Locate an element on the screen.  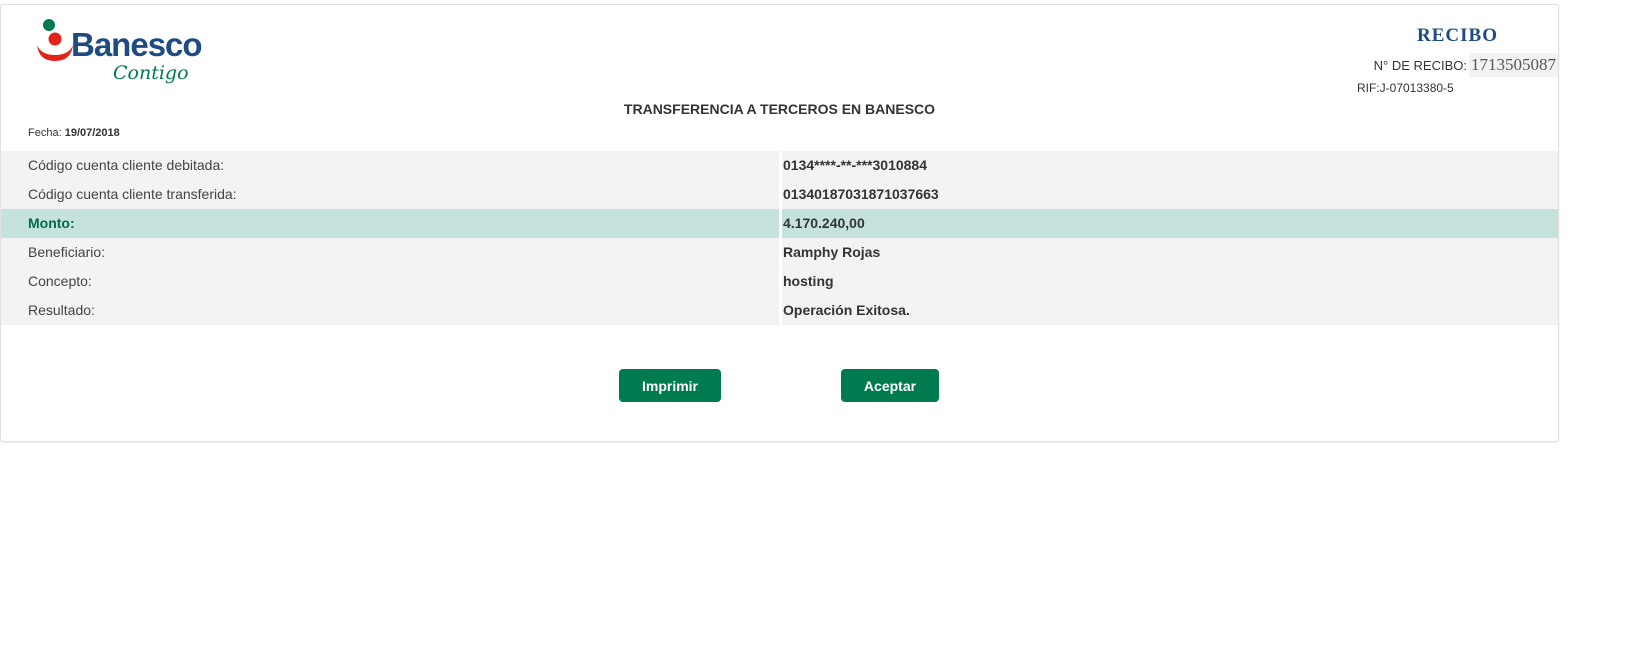
detail-row-concept: Concepto: hosting is located at coordinates (779, 281).